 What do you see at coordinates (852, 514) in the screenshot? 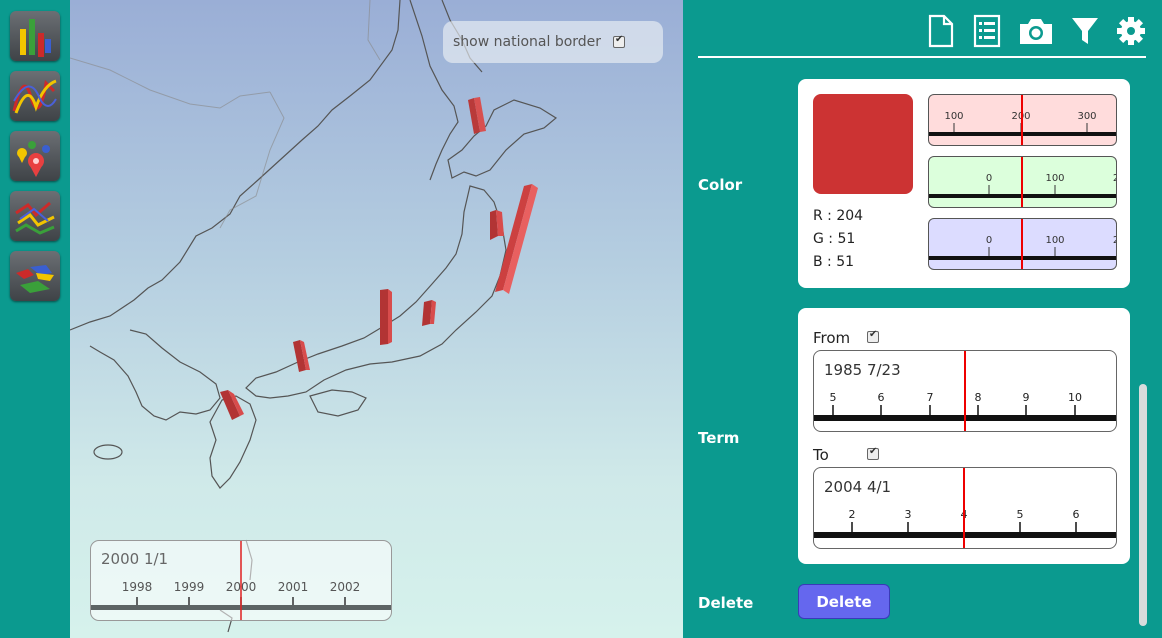
I see `to-tick: 2` at bounding box center [852, 514].